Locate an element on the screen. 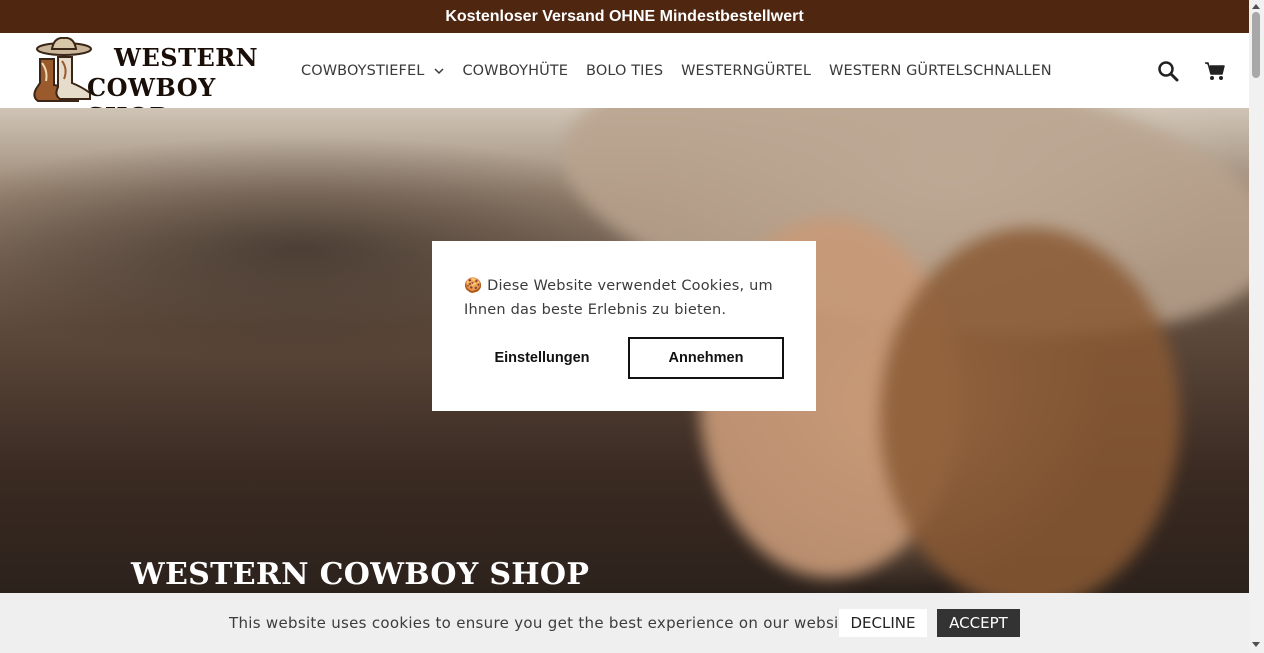 The image size is (1264, 653). nav-item-bolo-ties: BOLO TIES is located at coordinates (624, 71).